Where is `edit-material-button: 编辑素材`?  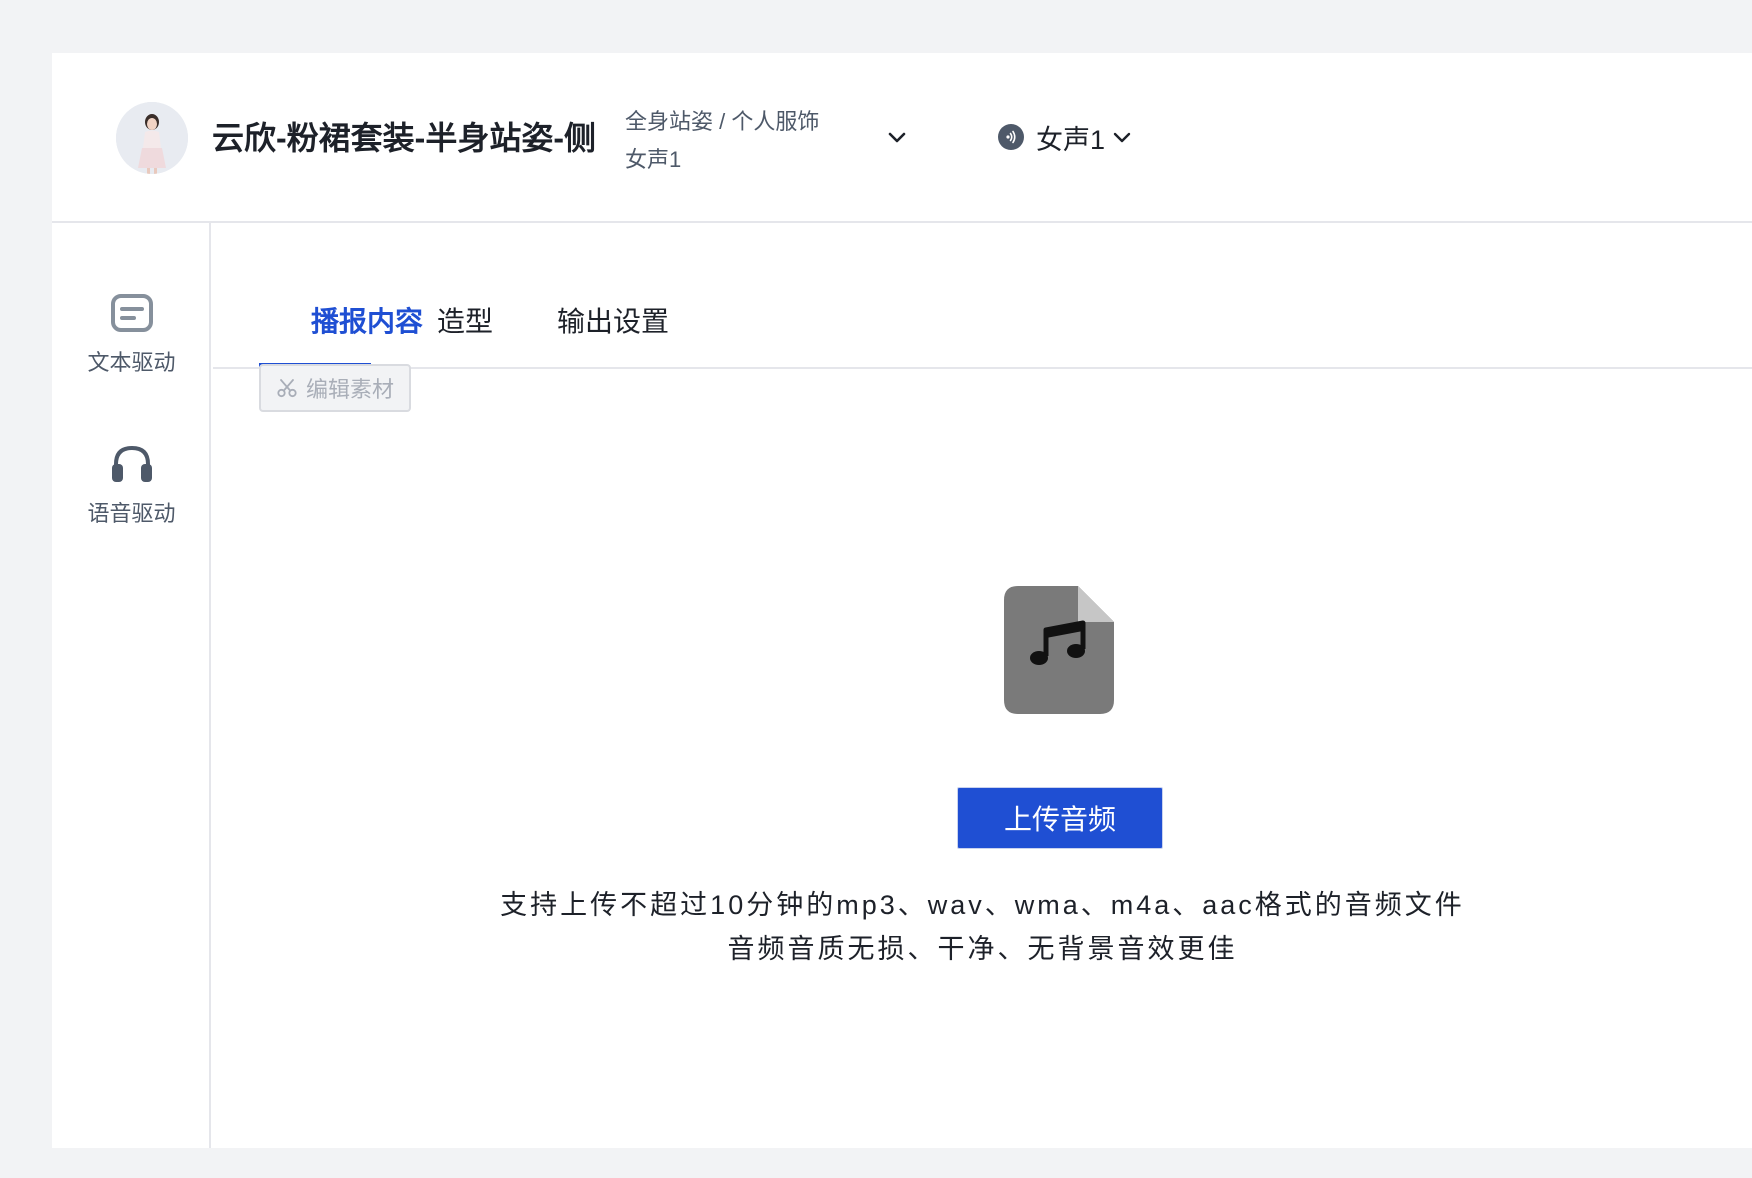
edit-material-button: 编辑素材 is located at coordinates (335, 388).